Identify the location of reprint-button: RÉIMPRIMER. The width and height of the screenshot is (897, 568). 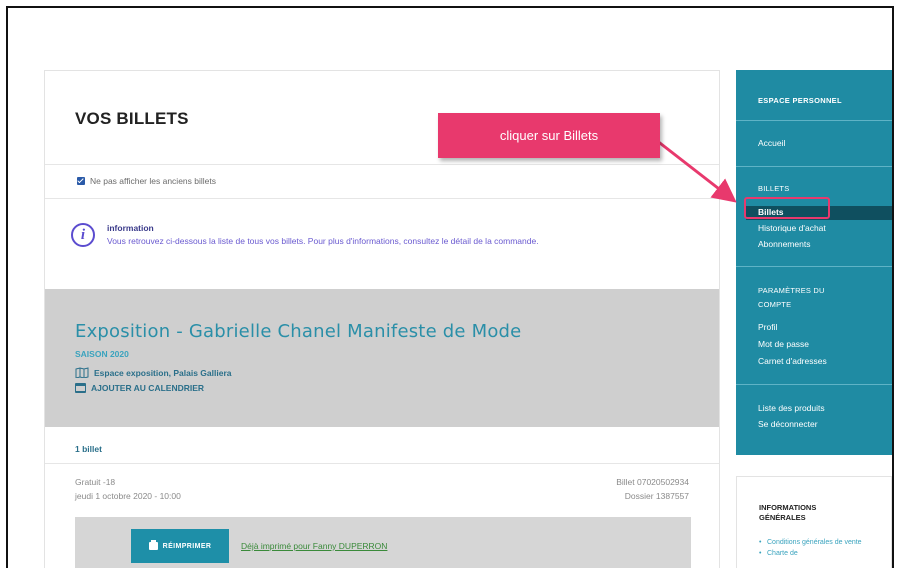
(180, 546).